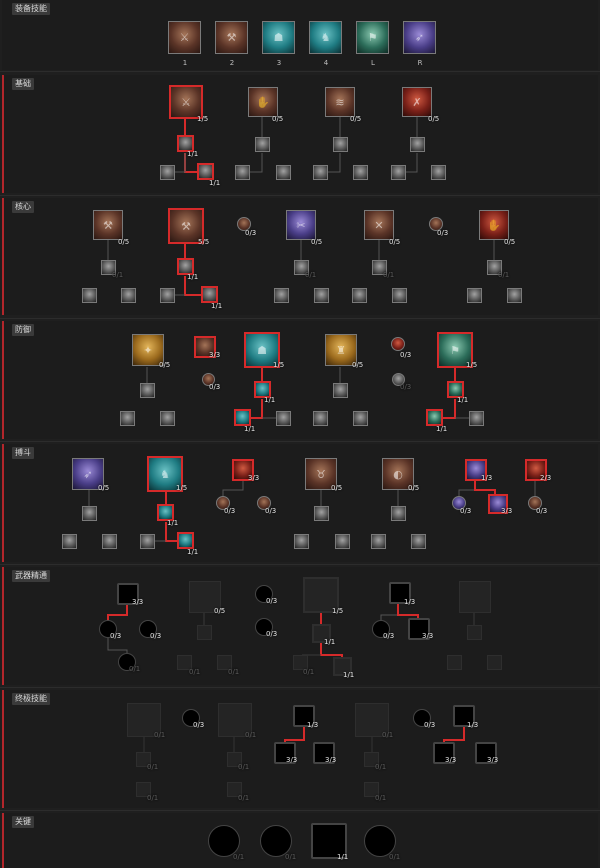  Describe the element at coordinates (419, 37) in the screenshot. I see `equipped-skill-slot-r: ➶` at that location.